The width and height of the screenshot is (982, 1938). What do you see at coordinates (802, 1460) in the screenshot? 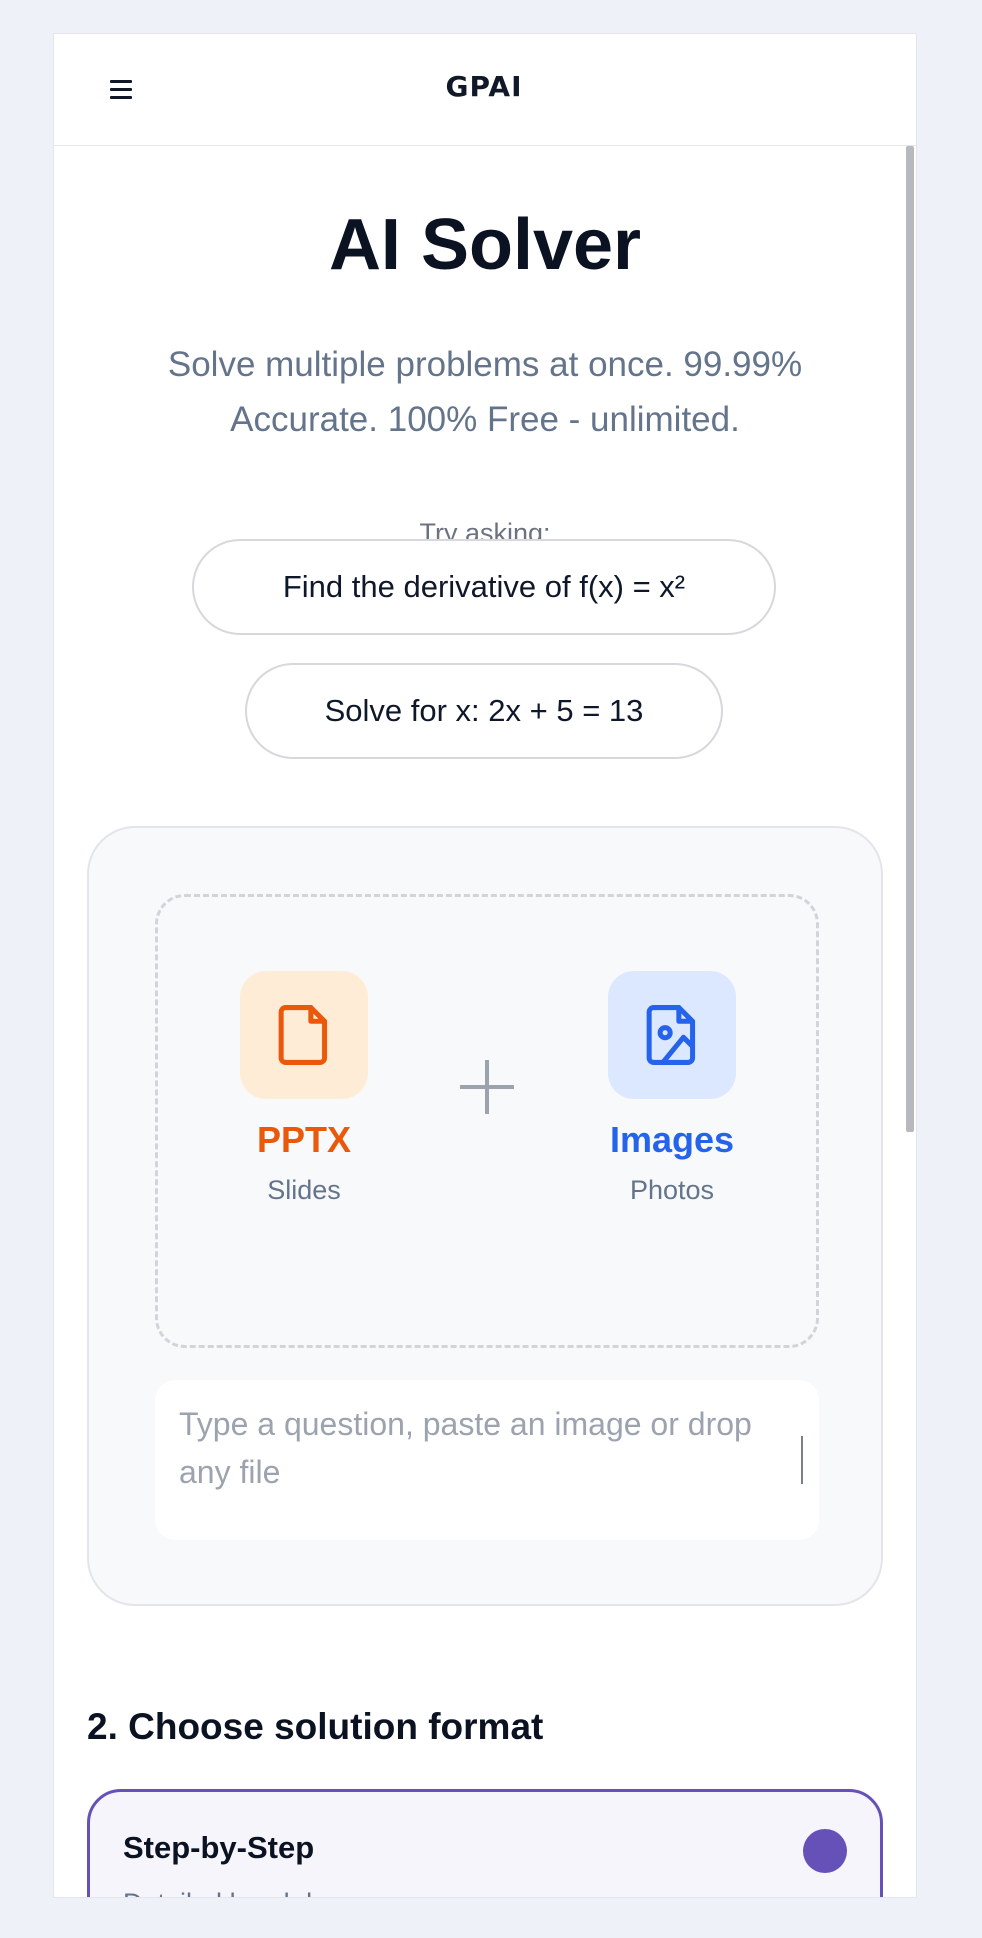
I see `text-caret` at bounding box center [802, 1460].